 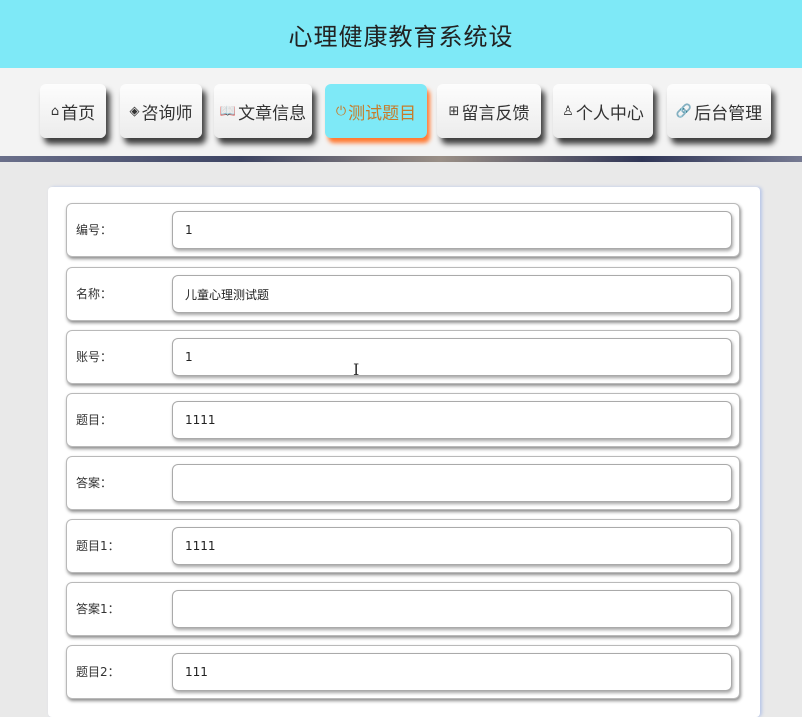 What do you see at coordinates (167, 113) in the screenshot?
I see `nav-label: 咨询师` at bounding box center [167, 113].